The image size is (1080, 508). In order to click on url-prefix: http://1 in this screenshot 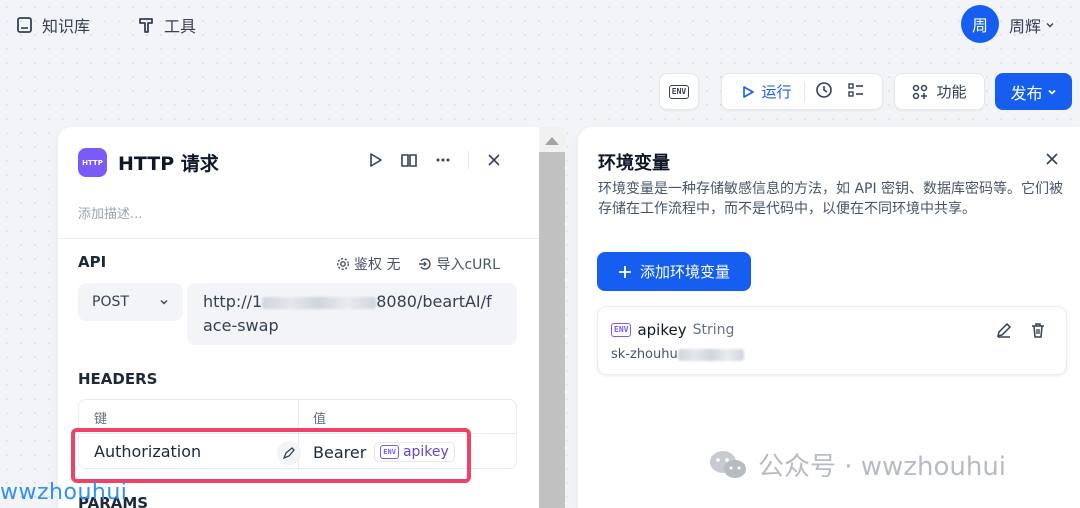, I will do `click(233, 301)`.